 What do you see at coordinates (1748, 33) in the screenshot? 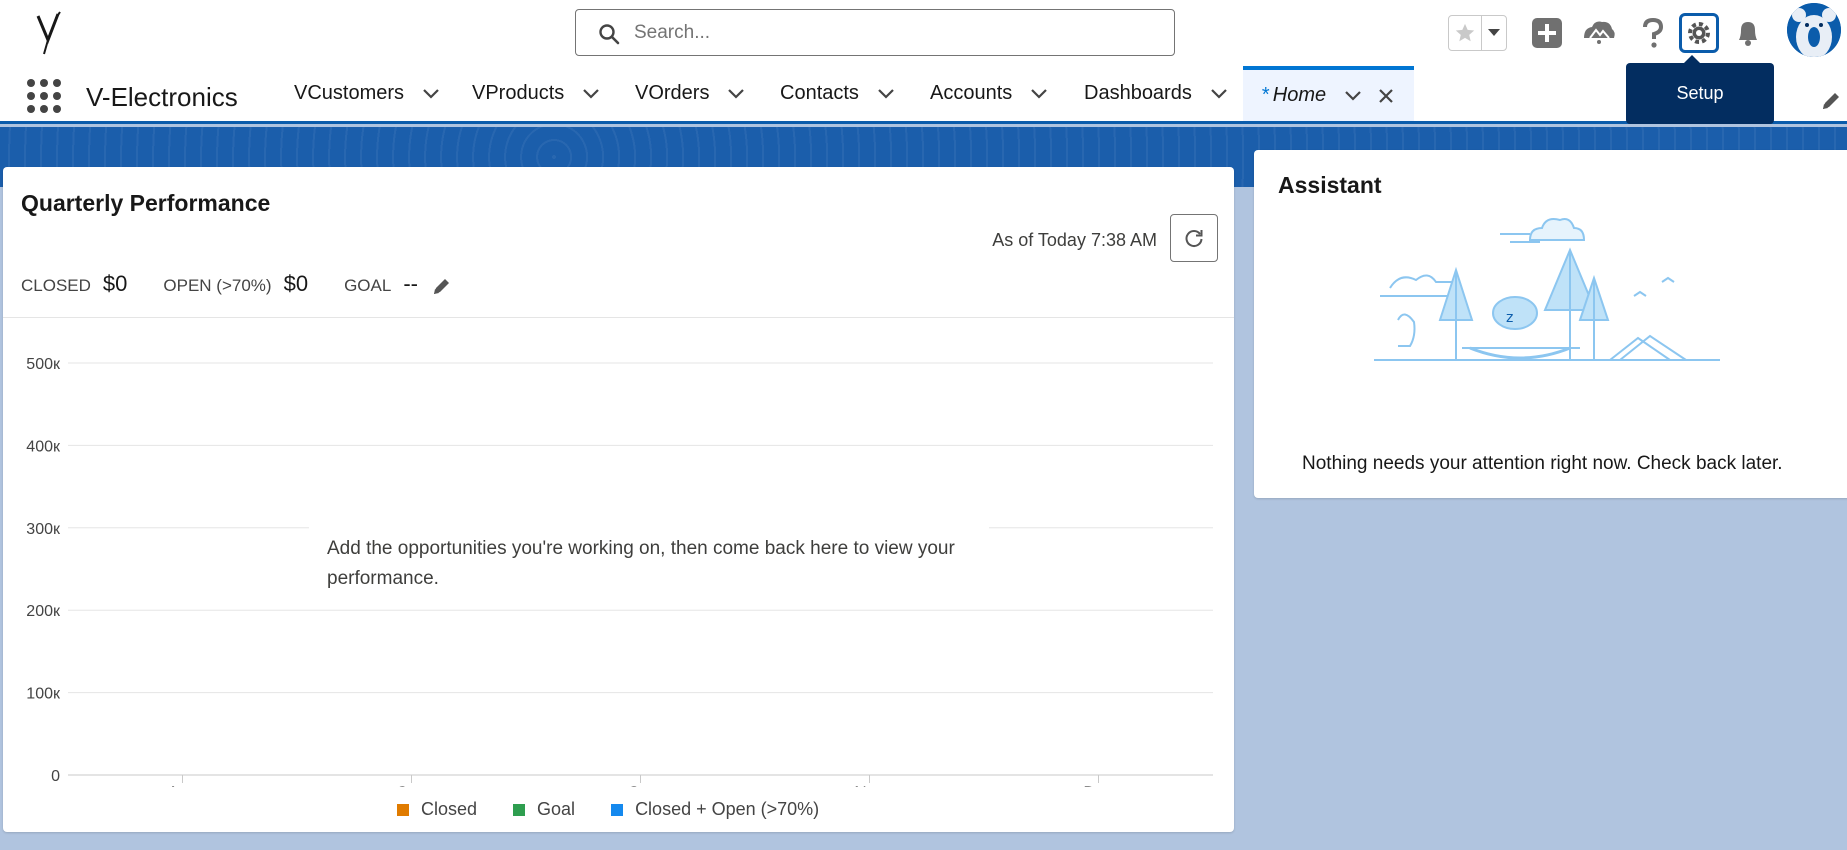
I see `notifications-bell-icon` at bounding box center [1748, 33].